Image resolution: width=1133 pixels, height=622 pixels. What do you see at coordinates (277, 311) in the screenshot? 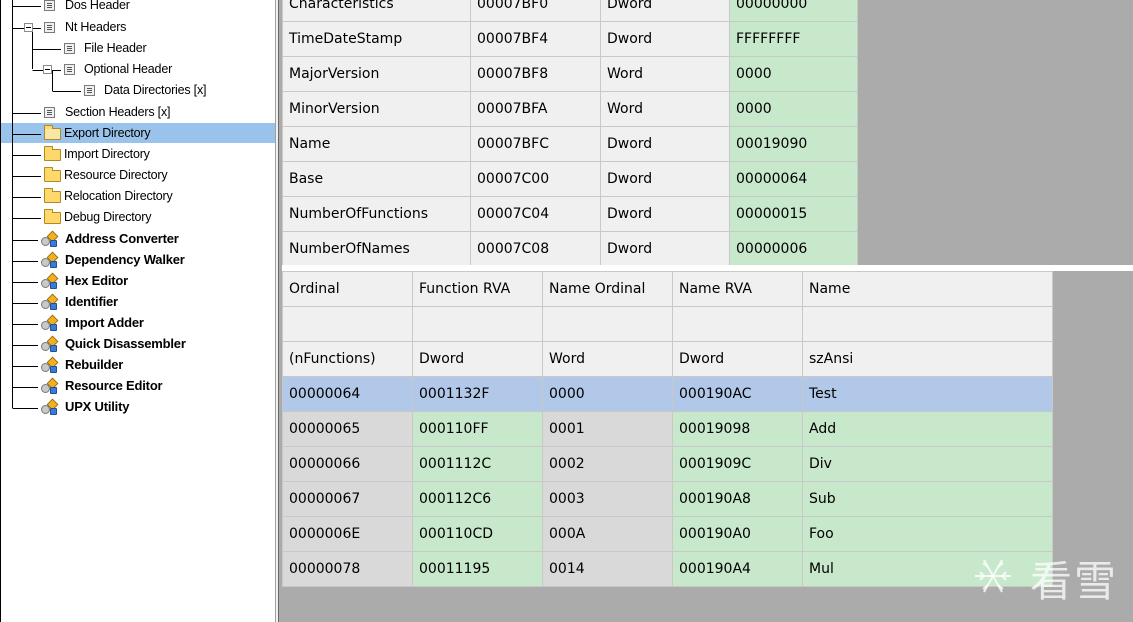
I see `panel-splitter` at bounding box center [277, 311].